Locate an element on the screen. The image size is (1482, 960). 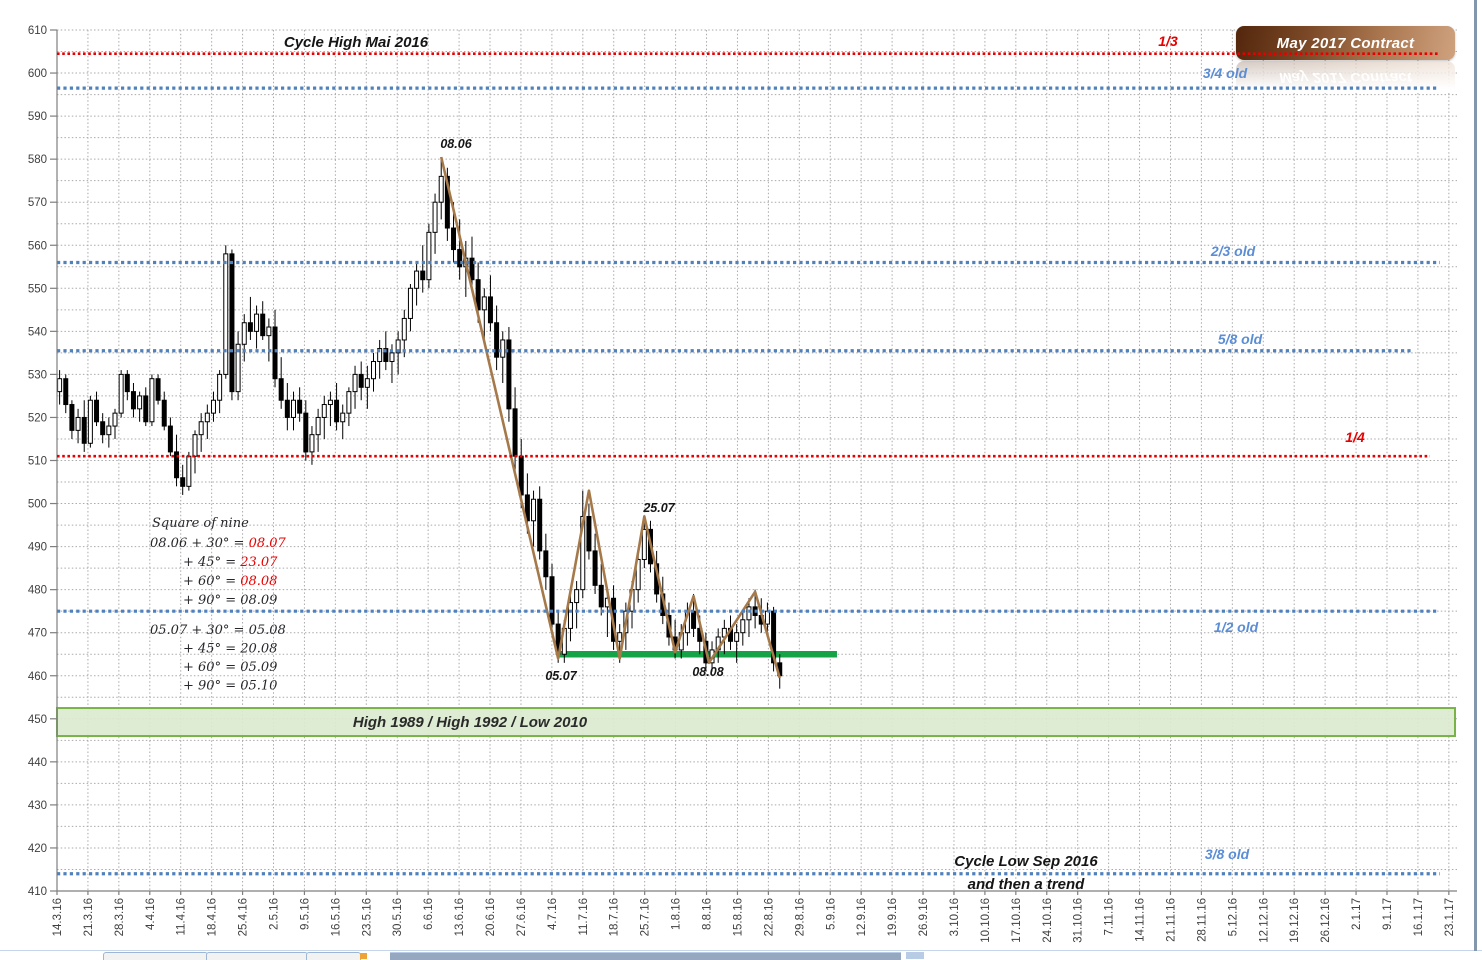
cycle-line-label-1-2-old: 1/2 old is located at coordinates (1236, 627).